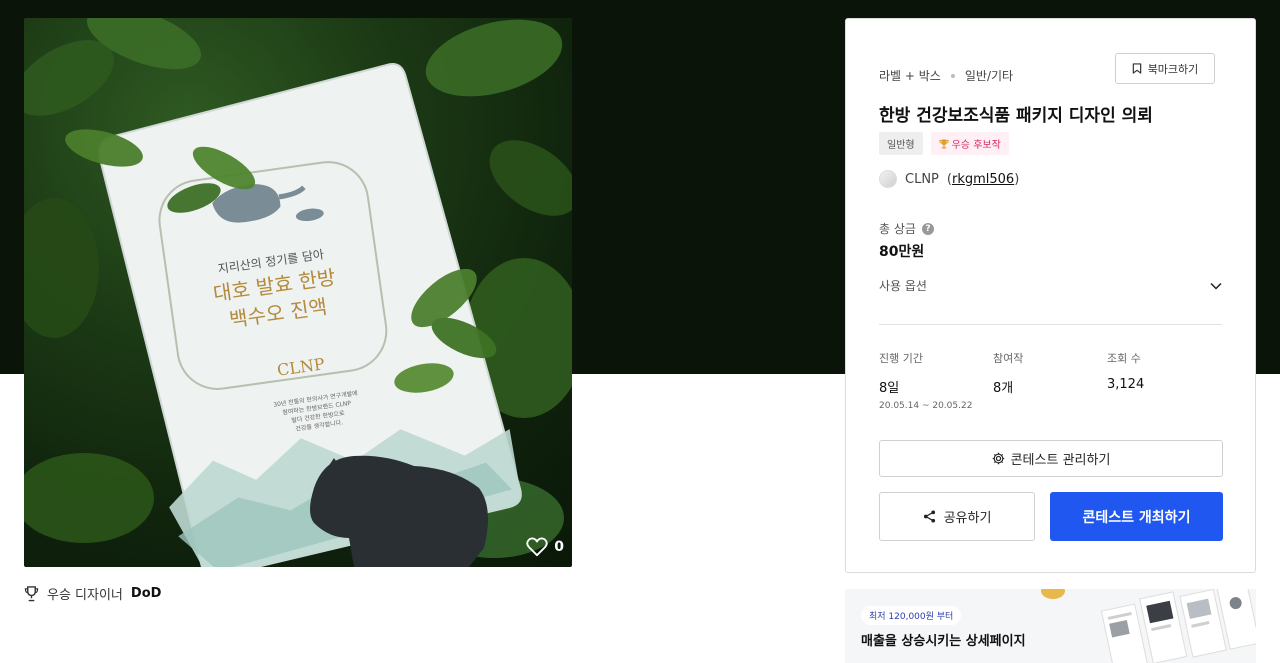 The image size is (1280, 663). What do you see at coordinates (1003, 388) in the screenshot?
I see `stat-entries-value: 8개` at bounding box center [1003, 388].